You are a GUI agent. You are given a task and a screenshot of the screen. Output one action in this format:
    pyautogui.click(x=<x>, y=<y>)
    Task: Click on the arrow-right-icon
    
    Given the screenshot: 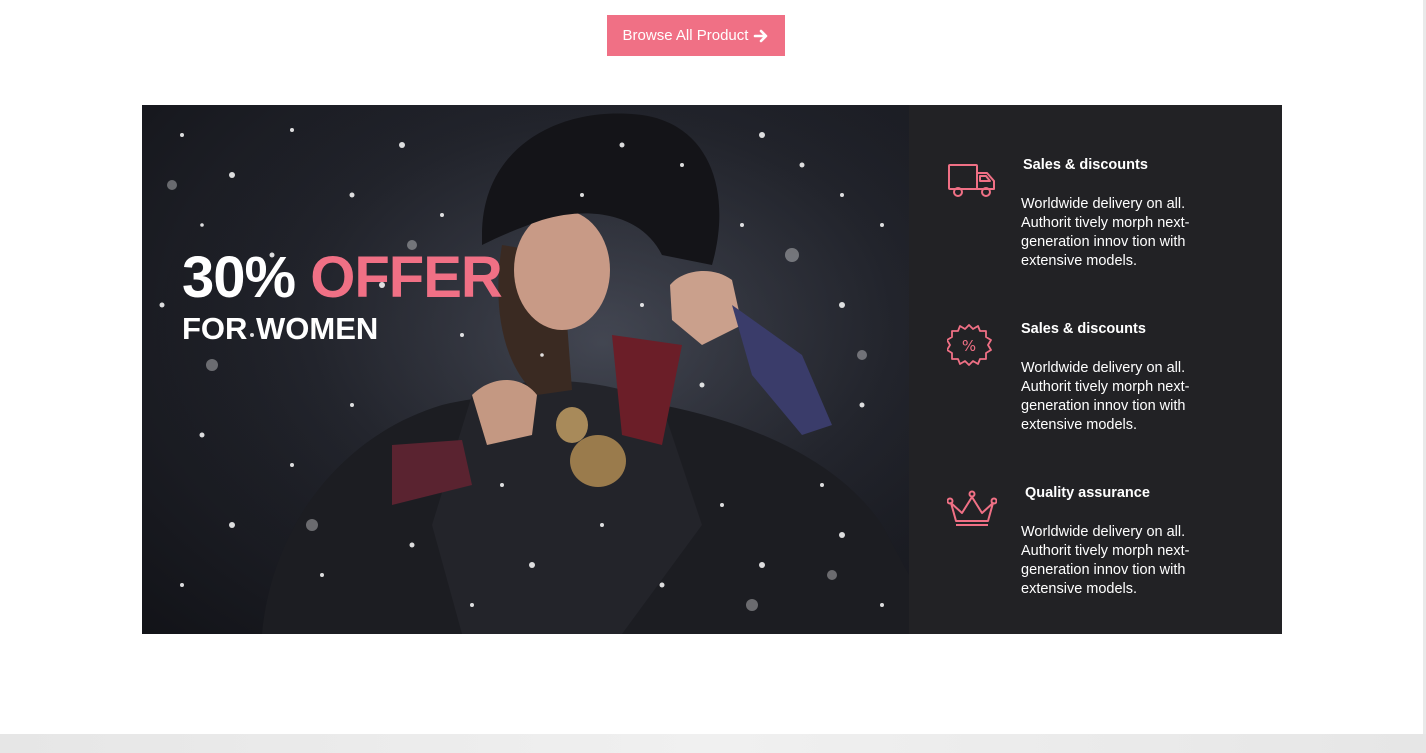 What is the action you would take?
    pyautogui.click(x=761, y=35)
    